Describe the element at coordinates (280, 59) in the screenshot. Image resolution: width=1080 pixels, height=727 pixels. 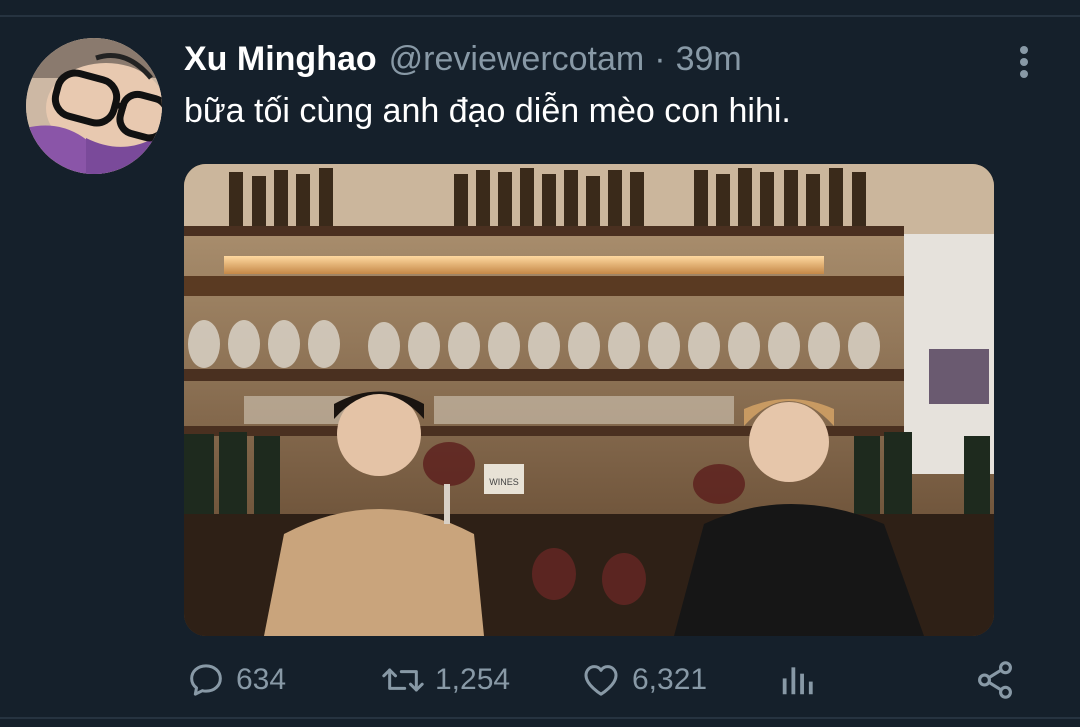
I see `author-name: Xu Minghao` at that location.